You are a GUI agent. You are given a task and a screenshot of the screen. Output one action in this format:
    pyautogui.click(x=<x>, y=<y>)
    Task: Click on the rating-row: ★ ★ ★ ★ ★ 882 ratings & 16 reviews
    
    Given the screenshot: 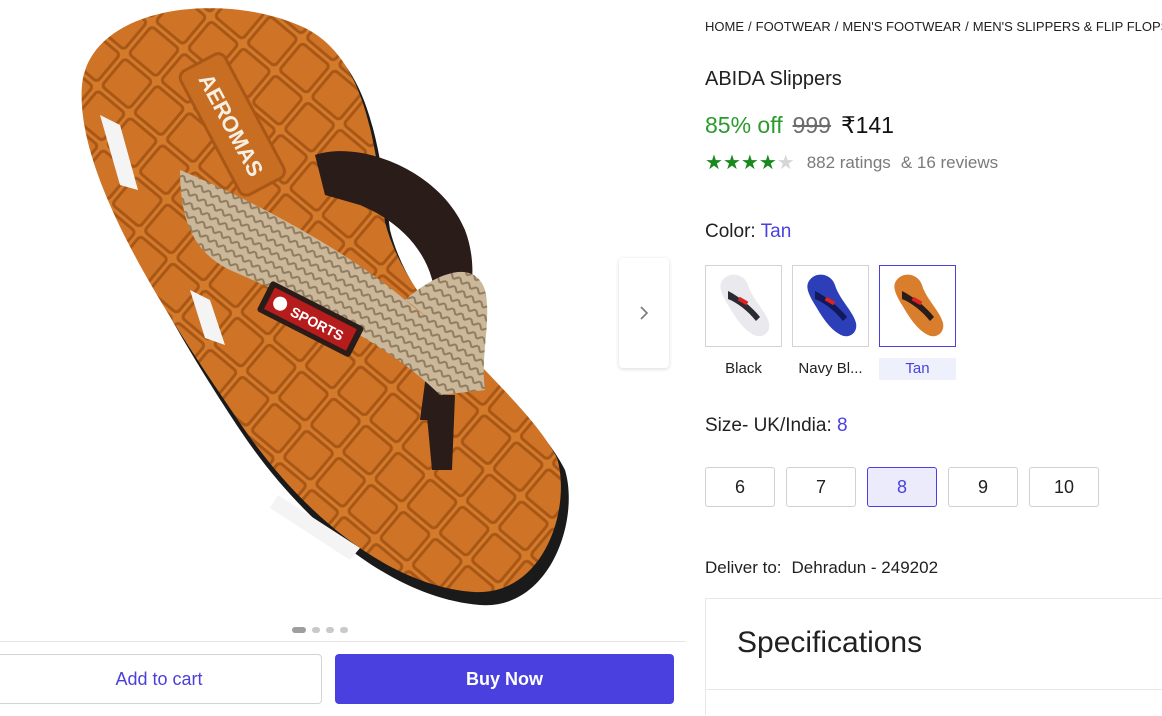 What is the action you would take?
    pyautogui.click(x=851, y=163)
    